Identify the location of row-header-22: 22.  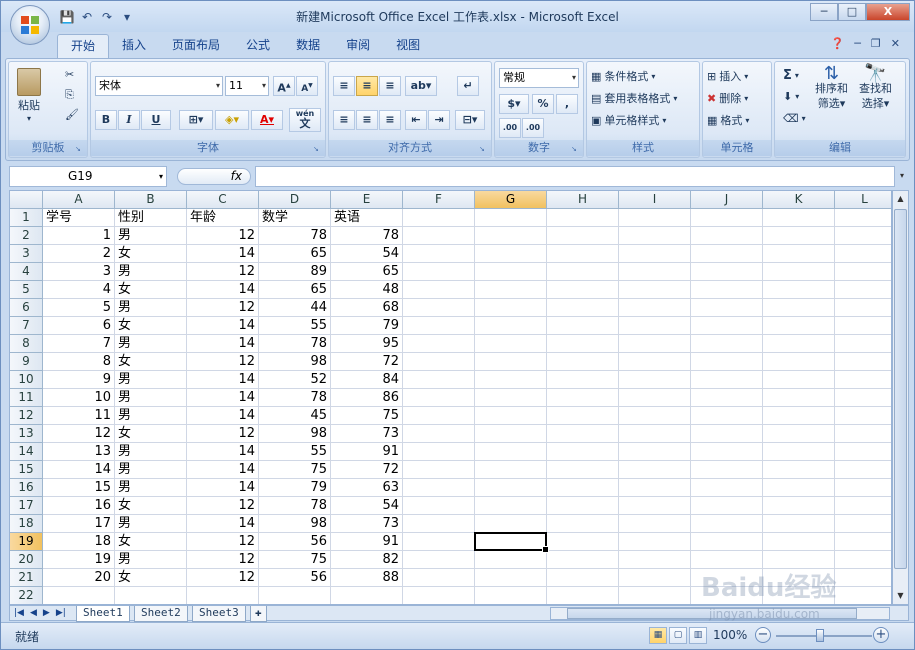
(26, 595).